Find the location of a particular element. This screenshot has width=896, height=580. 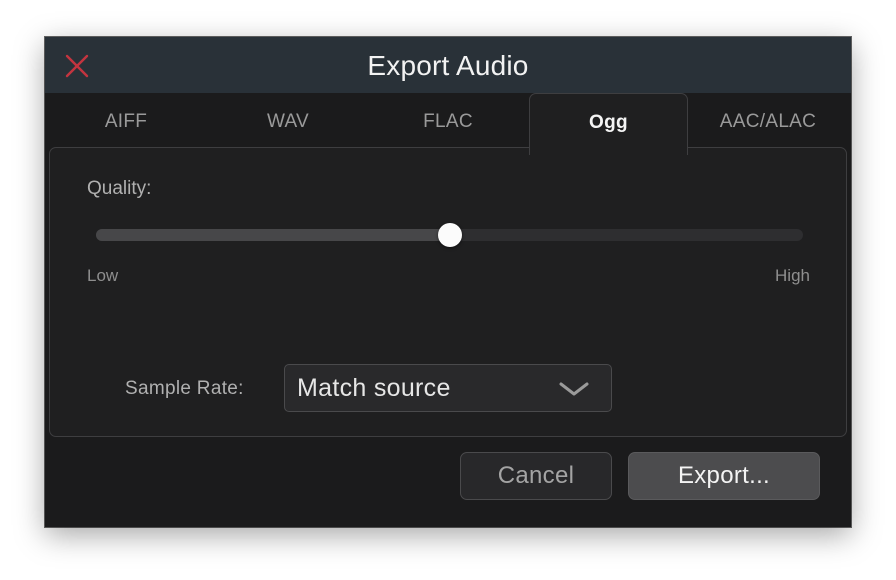

tab-ogg: Ogg is located at coordinates (608, 124).